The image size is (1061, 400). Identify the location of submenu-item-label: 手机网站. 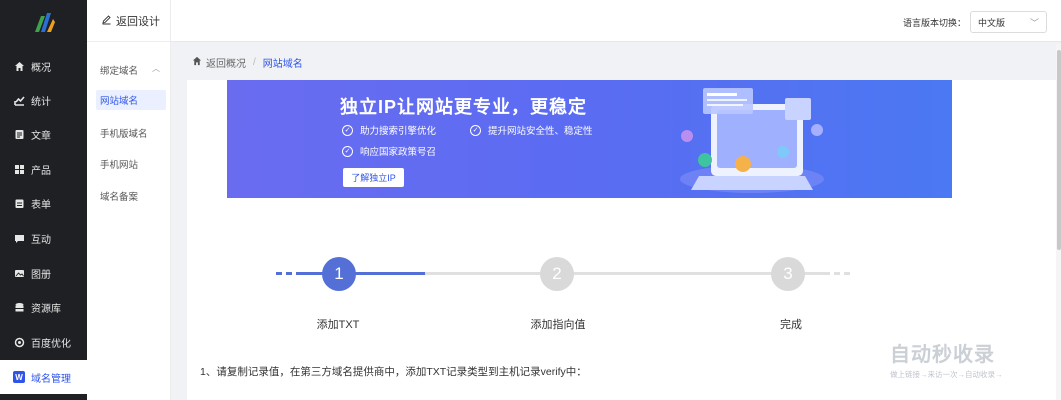
(119, 165).